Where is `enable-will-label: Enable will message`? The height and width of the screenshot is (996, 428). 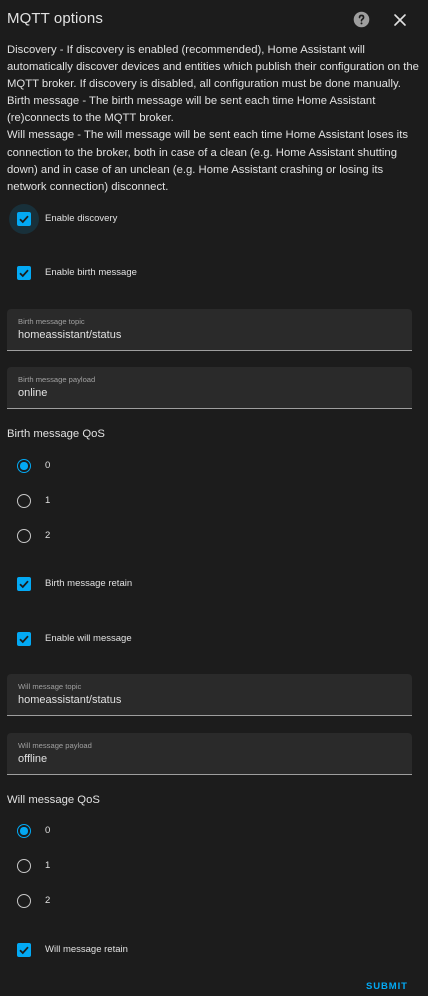
enable-will-label: Enable will message is located at coordinates (88, 638).